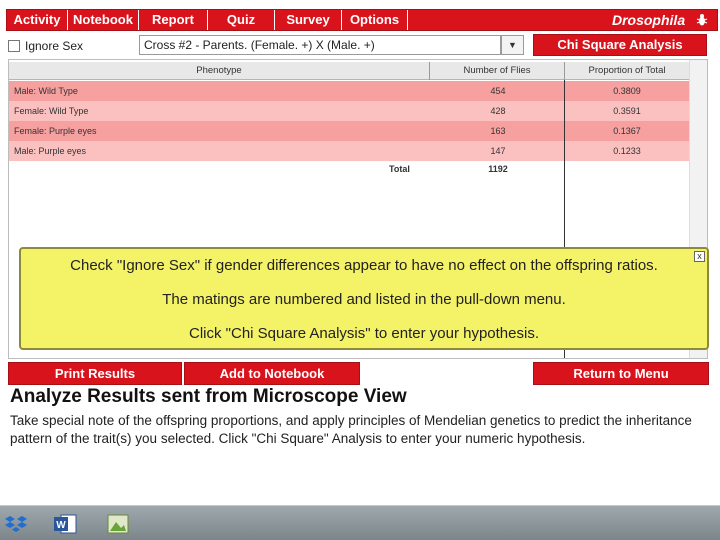  I want to click on table-row: Female: Wild Type 428 0.3591, so click(349, 111).